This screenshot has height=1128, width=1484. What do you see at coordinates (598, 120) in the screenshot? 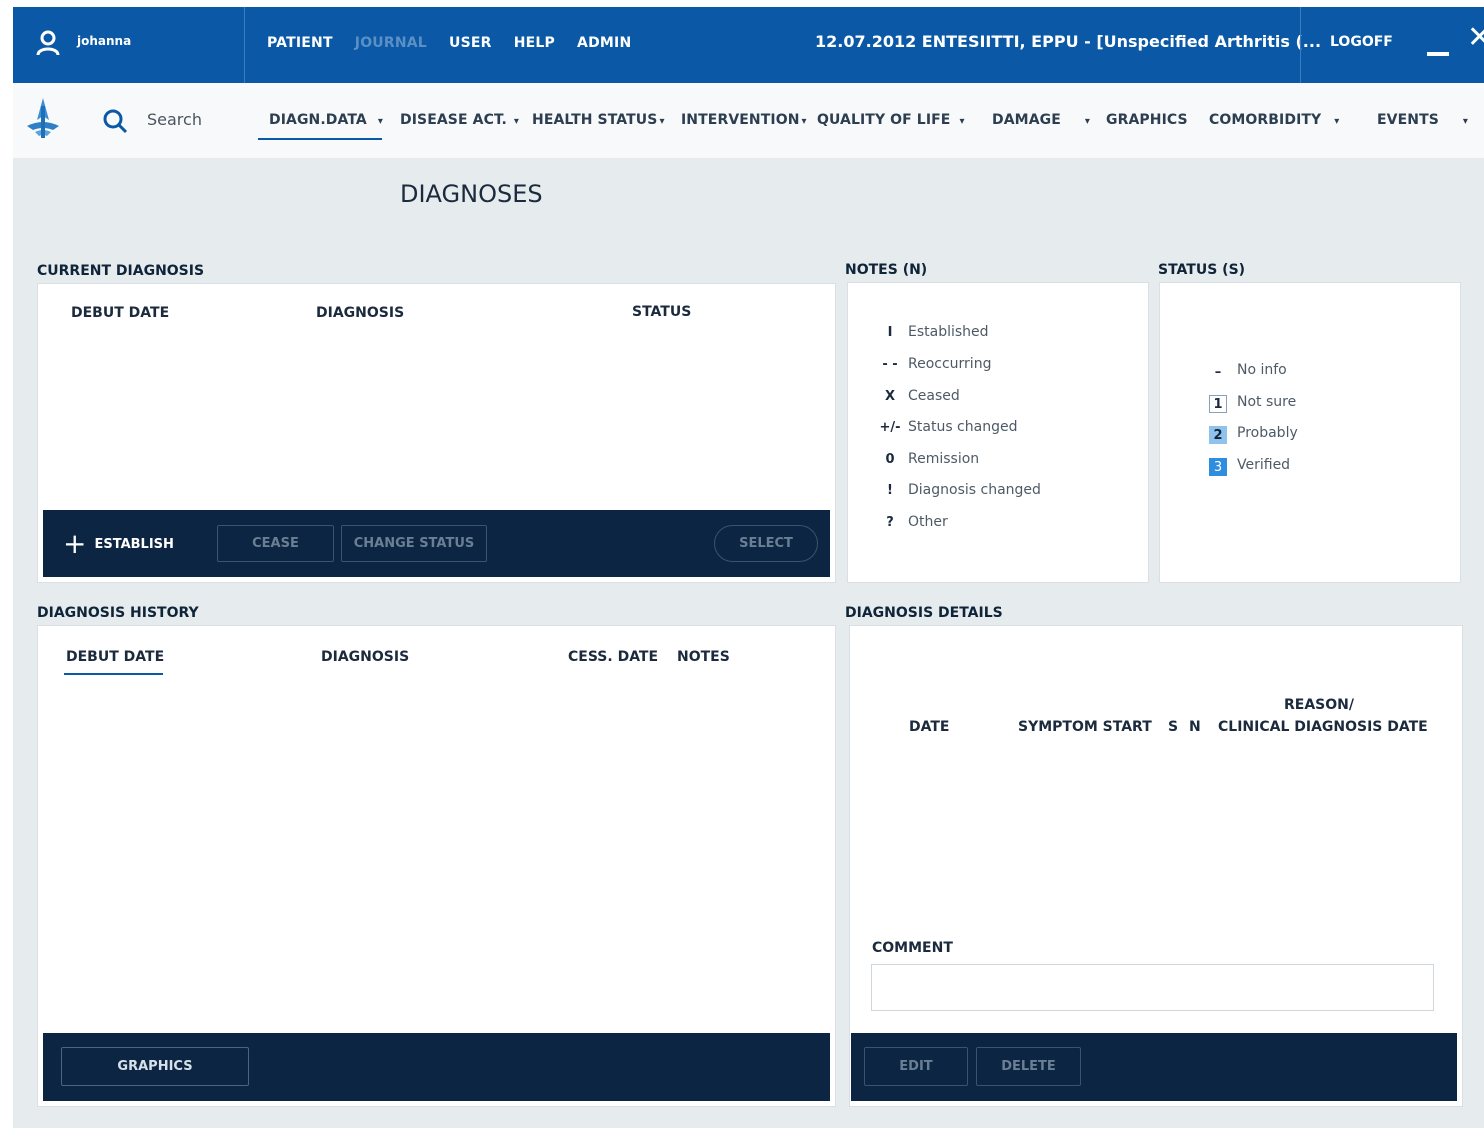
I see `nav-health-status: HEALTH STATUS ▾` at bounding box center [598, 120].